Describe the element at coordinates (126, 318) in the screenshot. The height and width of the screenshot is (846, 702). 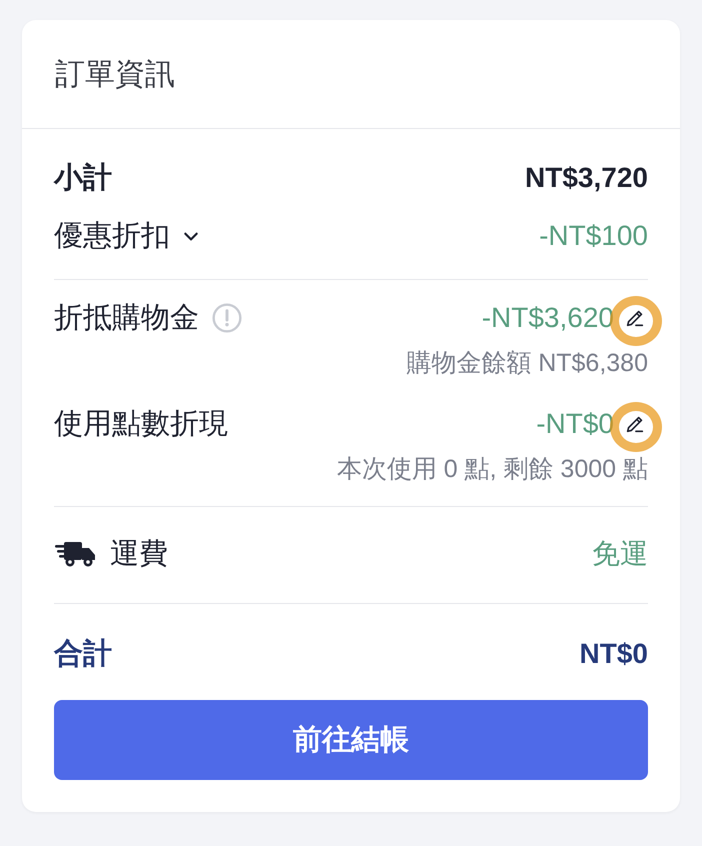
I see `adjustment-label: 折抵購物金` at that location.